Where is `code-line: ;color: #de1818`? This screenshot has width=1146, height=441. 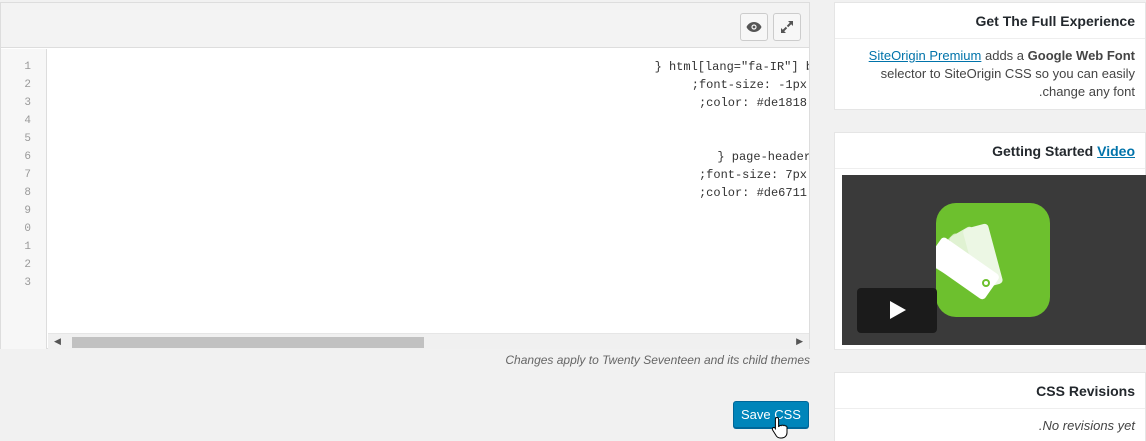
code-line: ;color: #de1818 is located at coordinates (752, 103).